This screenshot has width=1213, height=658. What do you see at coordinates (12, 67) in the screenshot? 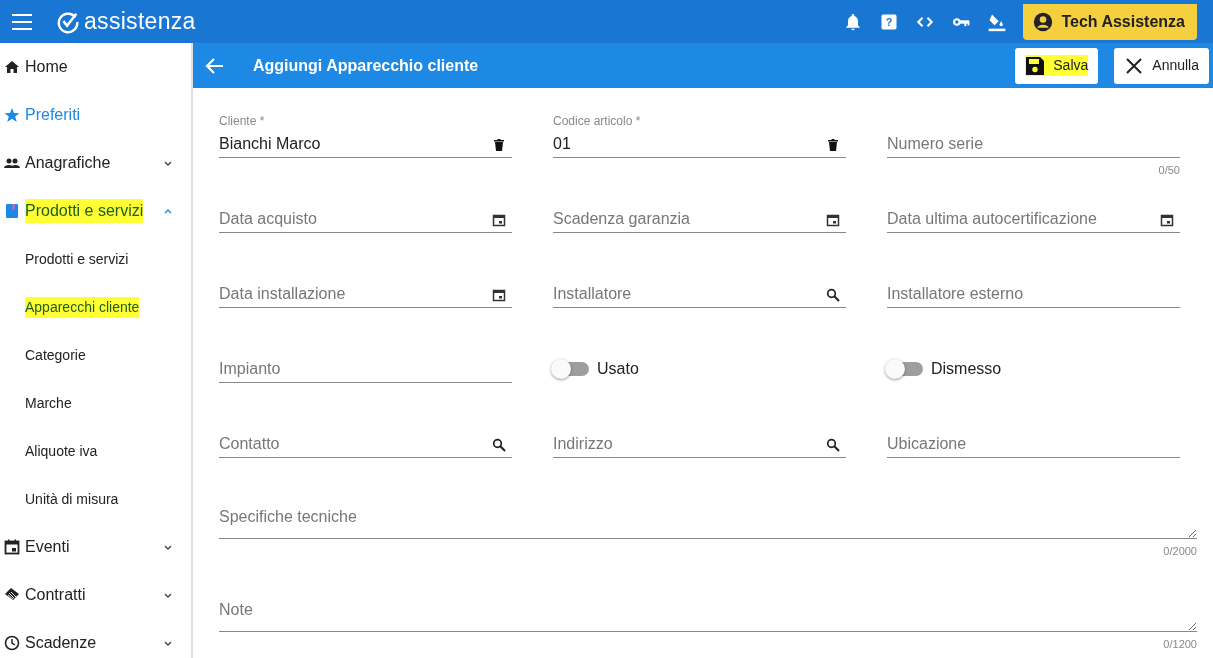
I see `home-icon` at bounding box center [12, 67].